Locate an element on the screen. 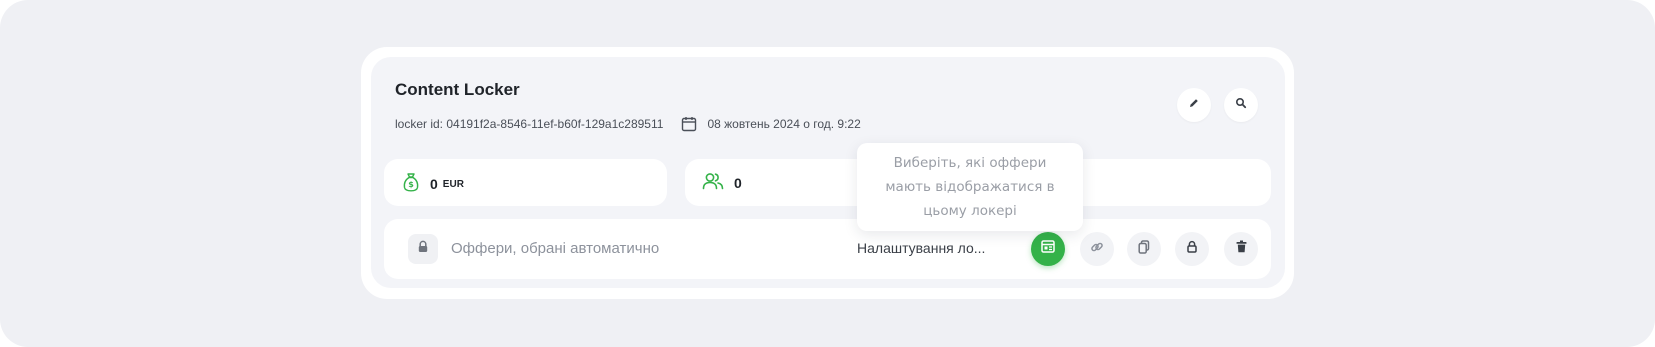  earnings-value: 0 is located at coordinates (434, 183).